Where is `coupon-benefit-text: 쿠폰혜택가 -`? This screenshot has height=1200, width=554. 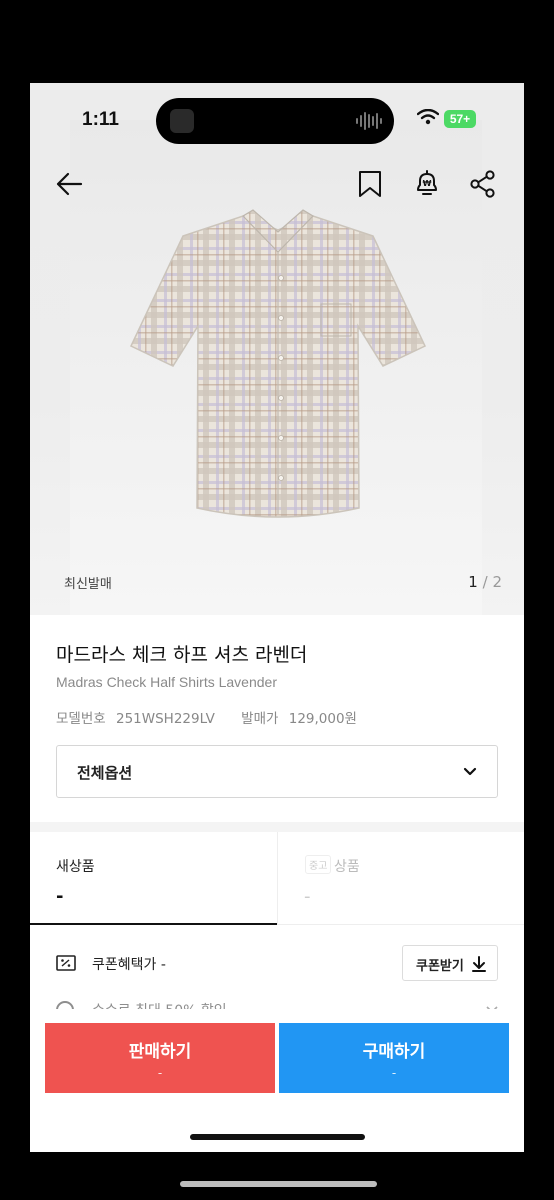
coupon-benefit-text: 쿠폰혜택가 - is located at coordinates (129, 965).